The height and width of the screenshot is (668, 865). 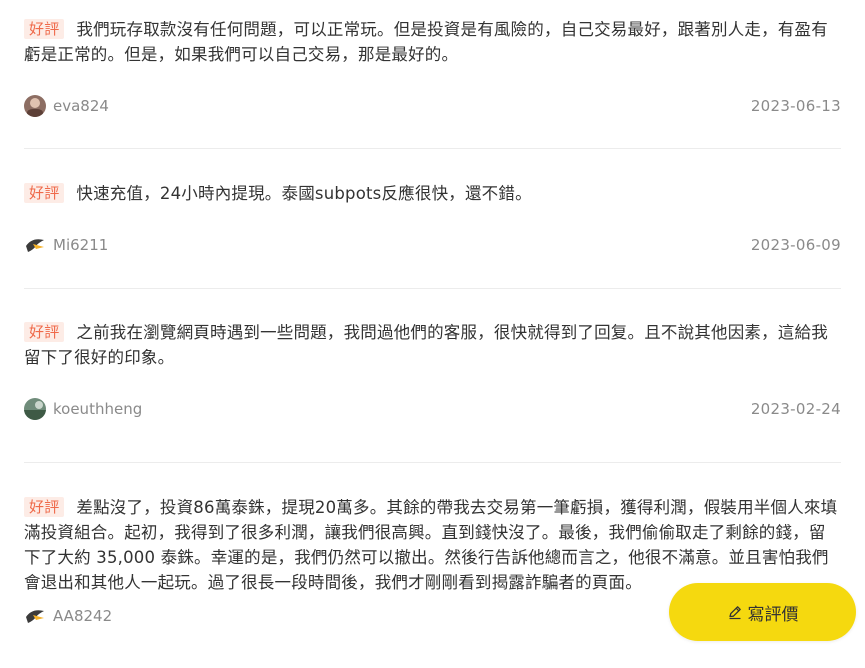 I want to click on review-date: 2023-06-09, so click(x=795, y=245).